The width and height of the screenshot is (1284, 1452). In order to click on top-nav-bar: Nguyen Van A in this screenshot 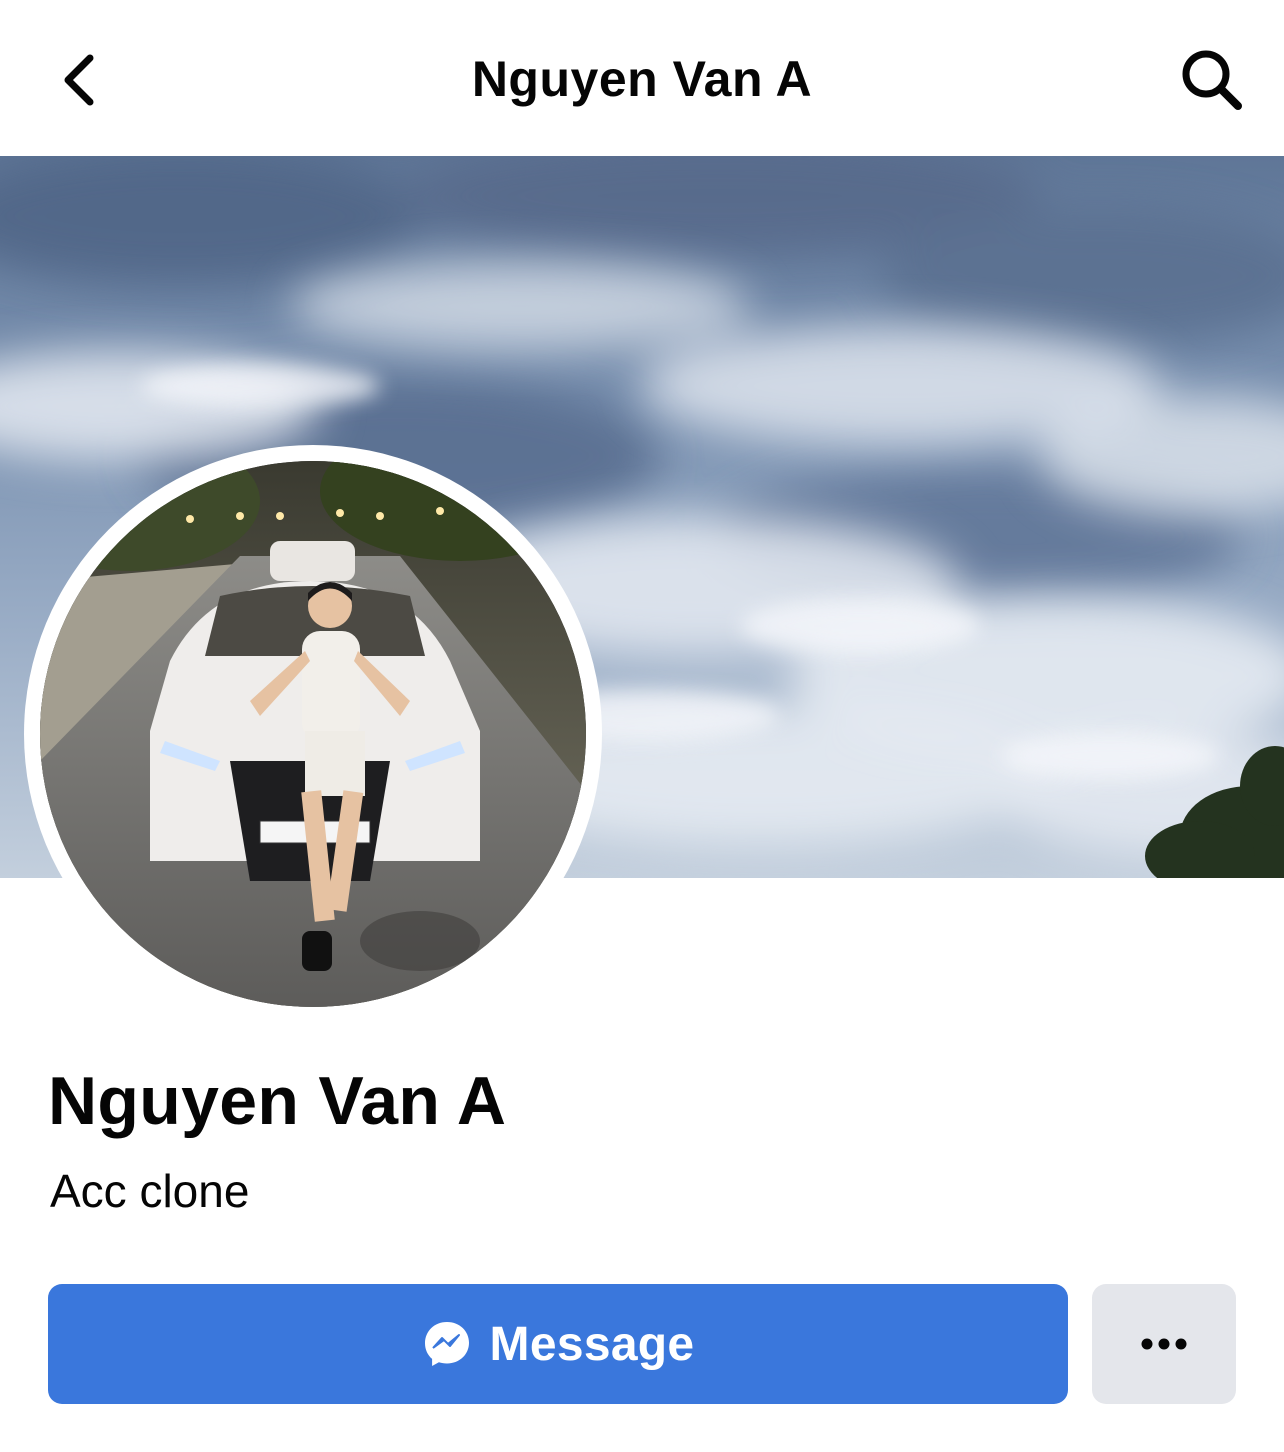, I will do `click(642, 78)`.